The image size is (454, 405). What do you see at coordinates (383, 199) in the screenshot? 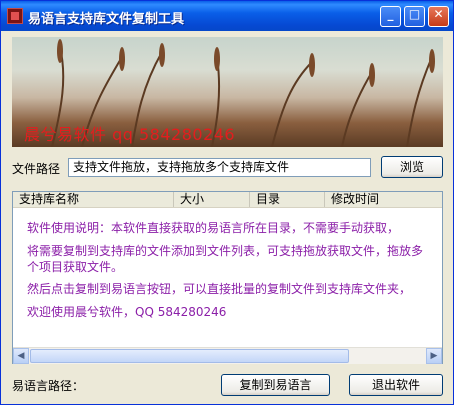
I see `column-header-modified: 修改时间` at bounding box center [383, 199].